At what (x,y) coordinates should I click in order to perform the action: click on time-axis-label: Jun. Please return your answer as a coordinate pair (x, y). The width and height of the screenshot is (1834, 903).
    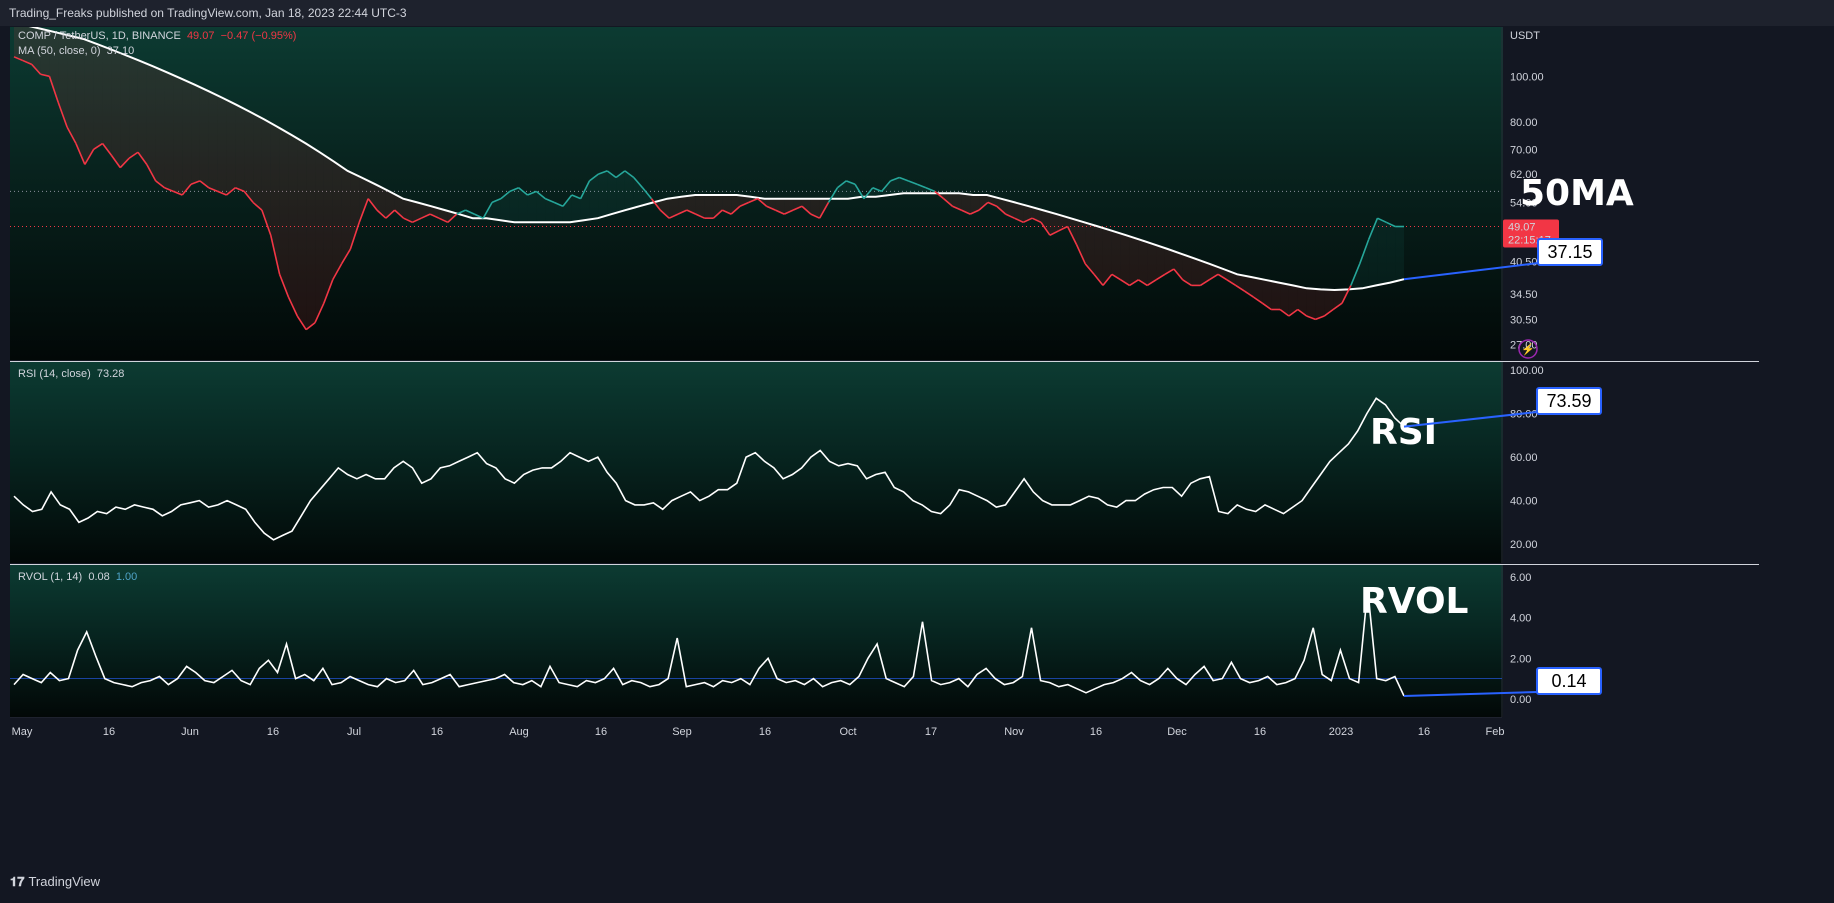
    Looking at the image, I should click on (190, 732).